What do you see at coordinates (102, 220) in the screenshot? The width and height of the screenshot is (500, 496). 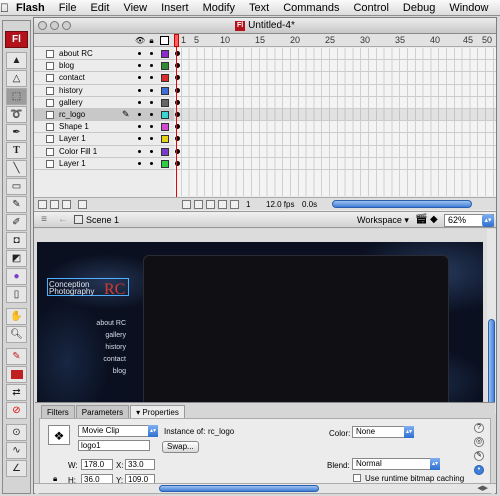 I see `scene-name: Scene 1` at bounding box center [102, 220].